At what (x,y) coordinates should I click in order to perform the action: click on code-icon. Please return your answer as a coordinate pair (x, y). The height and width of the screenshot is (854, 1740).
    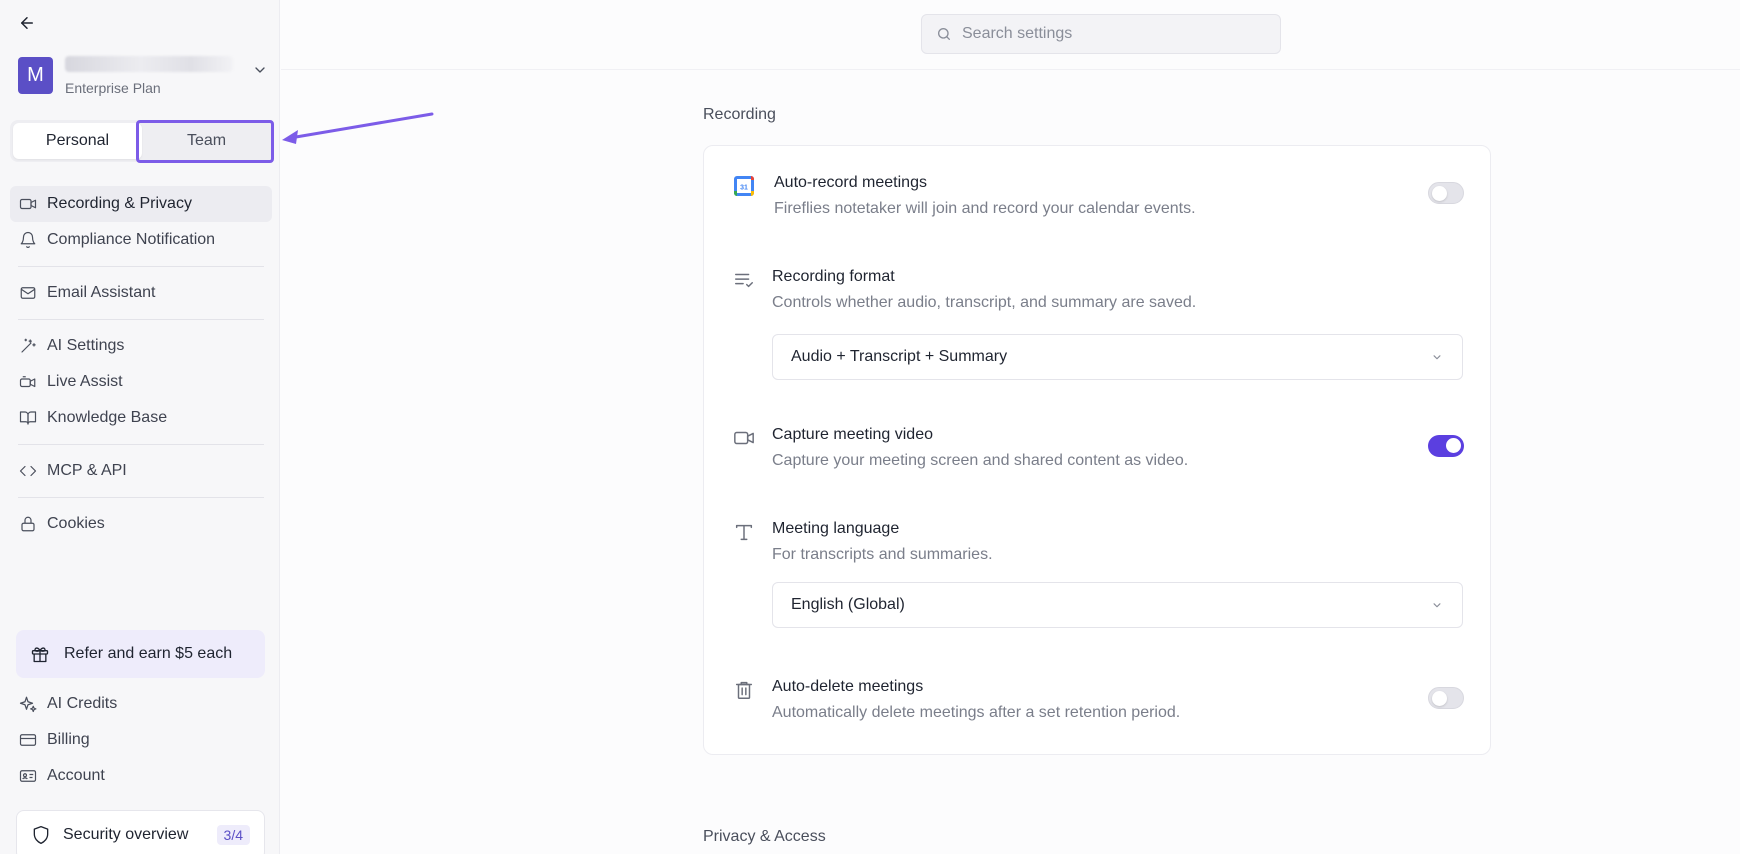
    Looking at the image, I should click on (28, 471).